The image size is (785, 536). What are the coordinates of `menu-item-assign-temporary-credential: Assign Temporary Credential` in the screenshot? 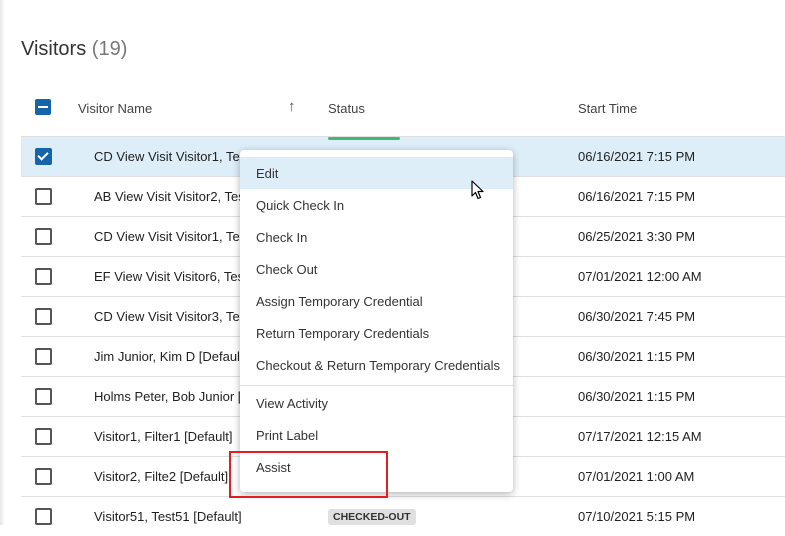 It's located at (376, 301).